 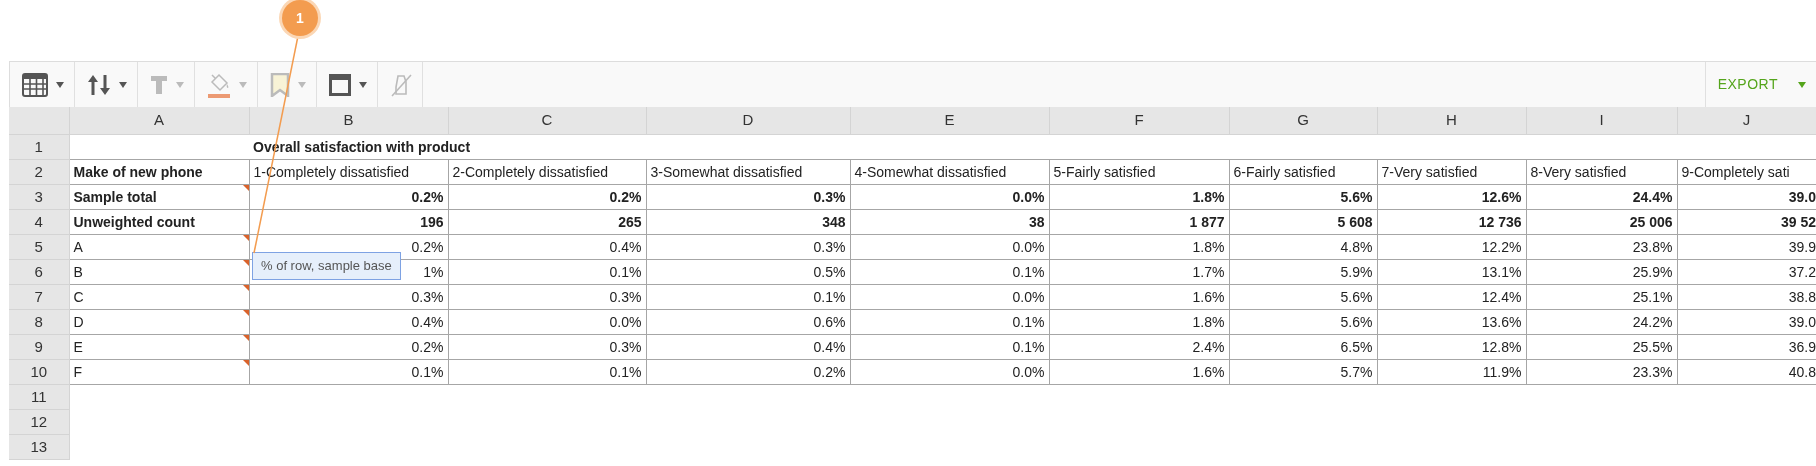 I want to click on column-header: G, so click(x=1303, y=120).